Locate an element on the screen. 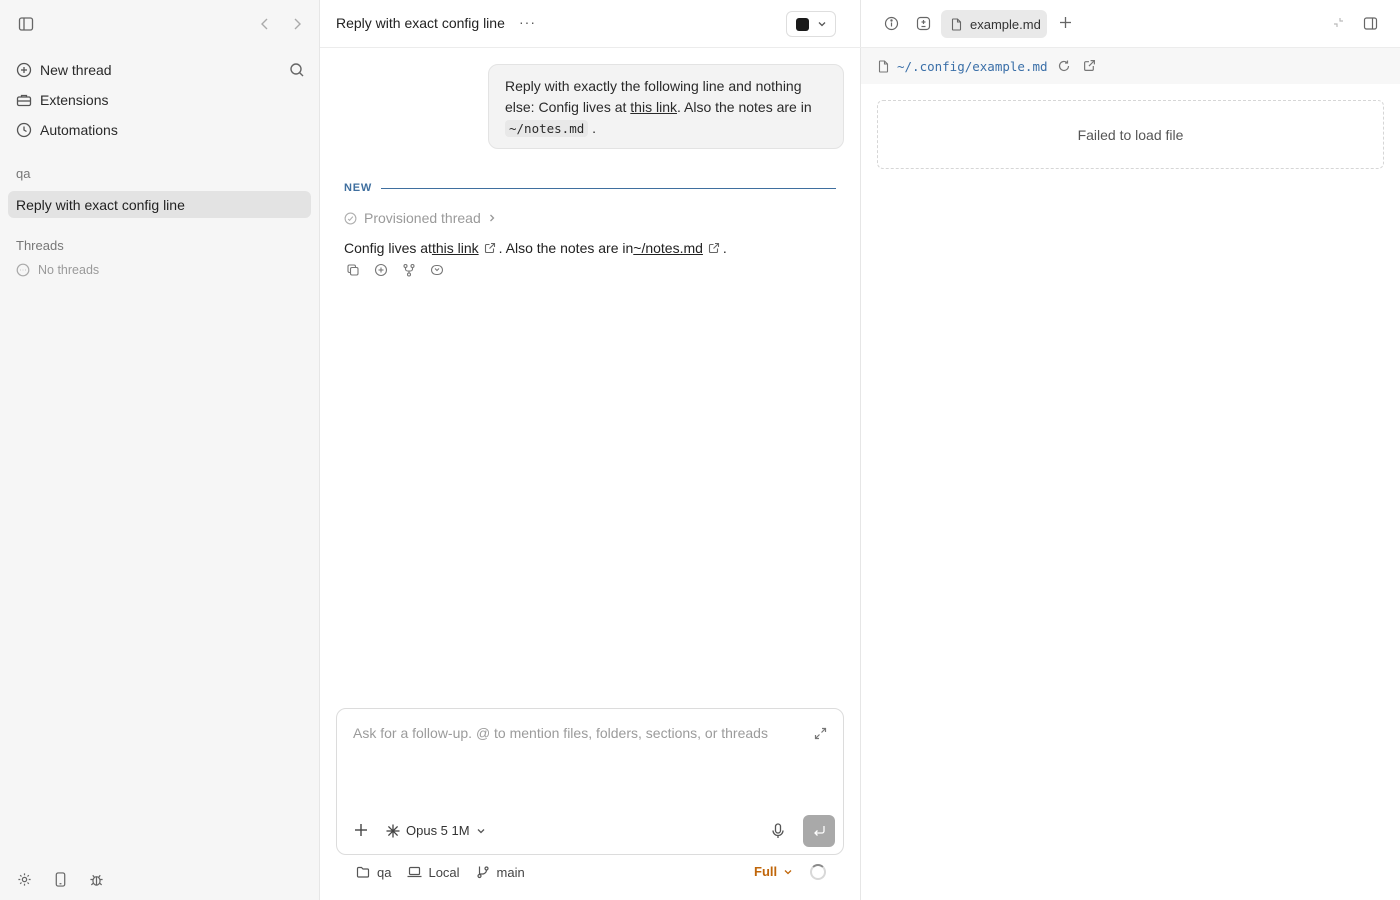 Image resolution: width=1400 pixels, height=900 pixels. provider-switch-button is located at coordinates (811, 24).